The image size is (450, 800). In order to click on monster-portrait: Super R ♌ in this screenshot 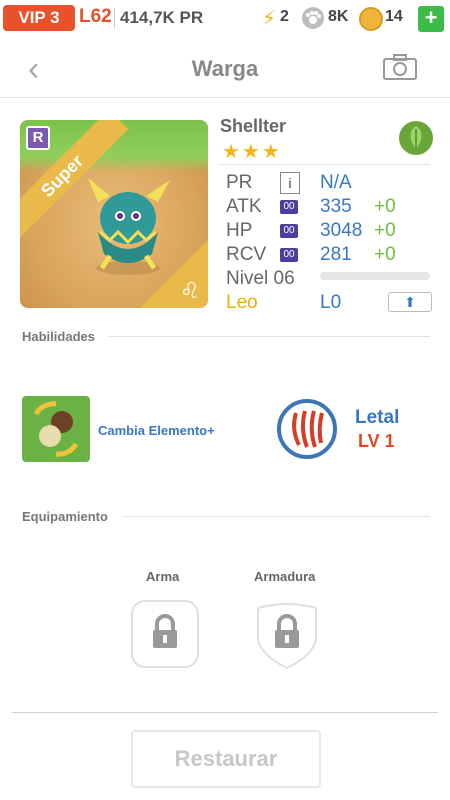, I will do `click(114, 214)`.